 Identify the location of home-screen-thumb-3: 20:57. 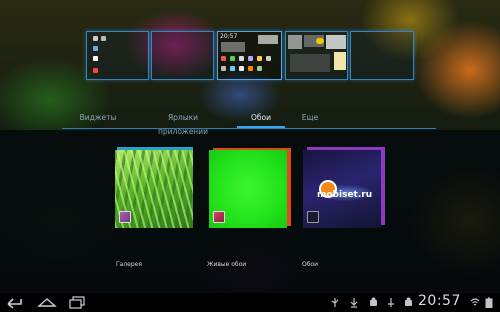
(249, 55).